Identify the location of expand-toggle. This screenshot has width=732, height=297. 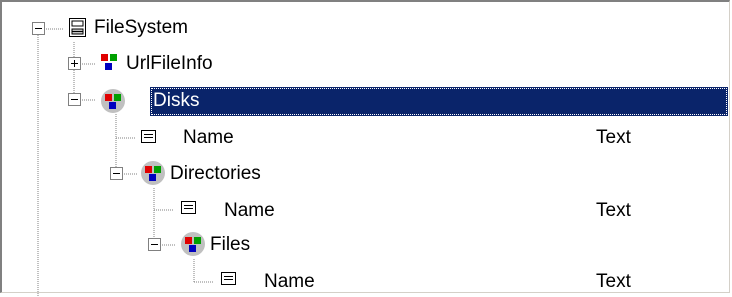
(74, 63).